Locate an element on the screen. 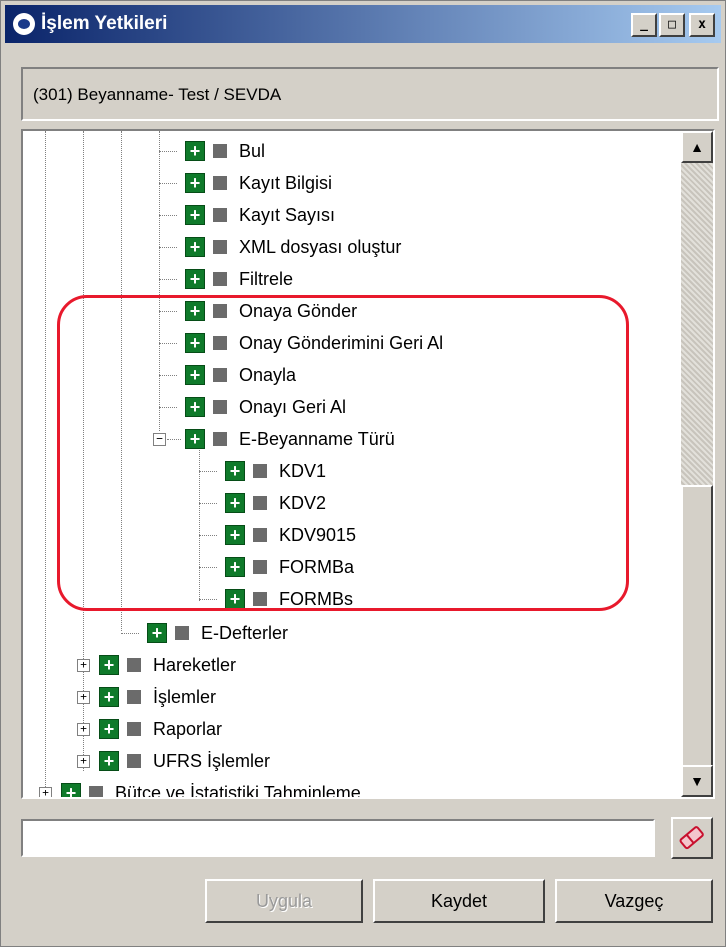 This screenshot has width=726, height=947. tree-item-label: E-Defterler is located at coordinates (245, 632).